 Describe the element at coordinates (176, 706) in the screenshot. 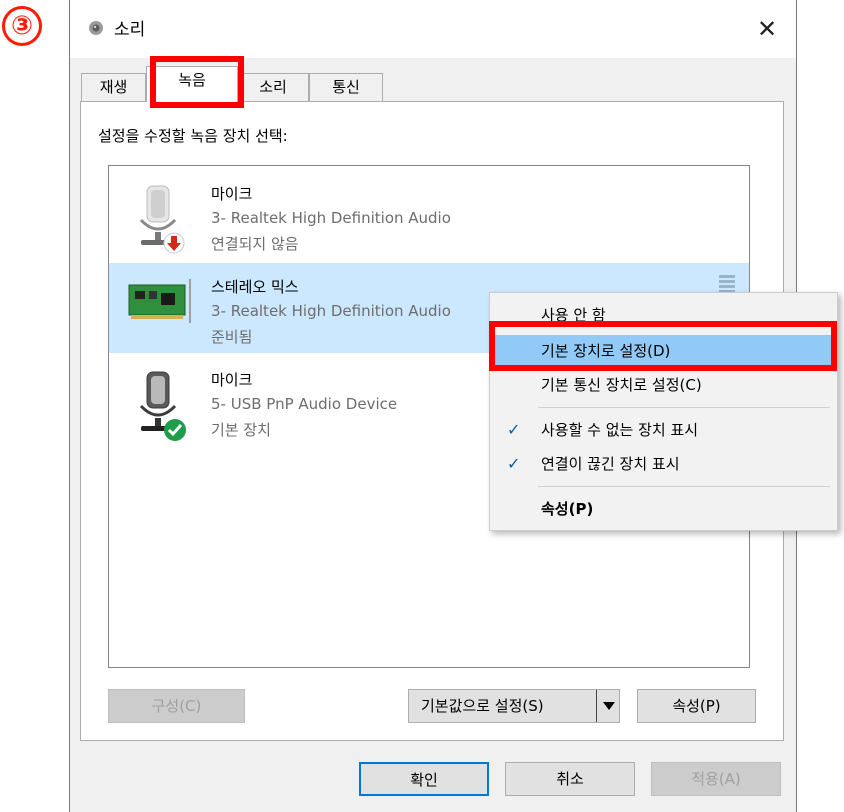

I see `configure-button: 구성(C)` at that location.